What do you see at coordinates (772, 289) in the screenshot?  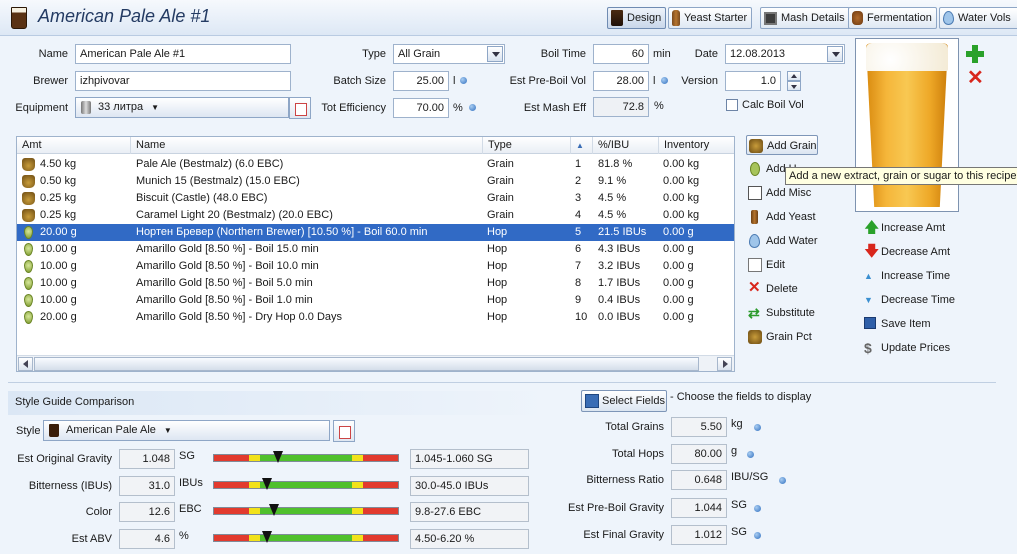 I see `delete-button: ✕ Delete` at bounding box center [772, 289].